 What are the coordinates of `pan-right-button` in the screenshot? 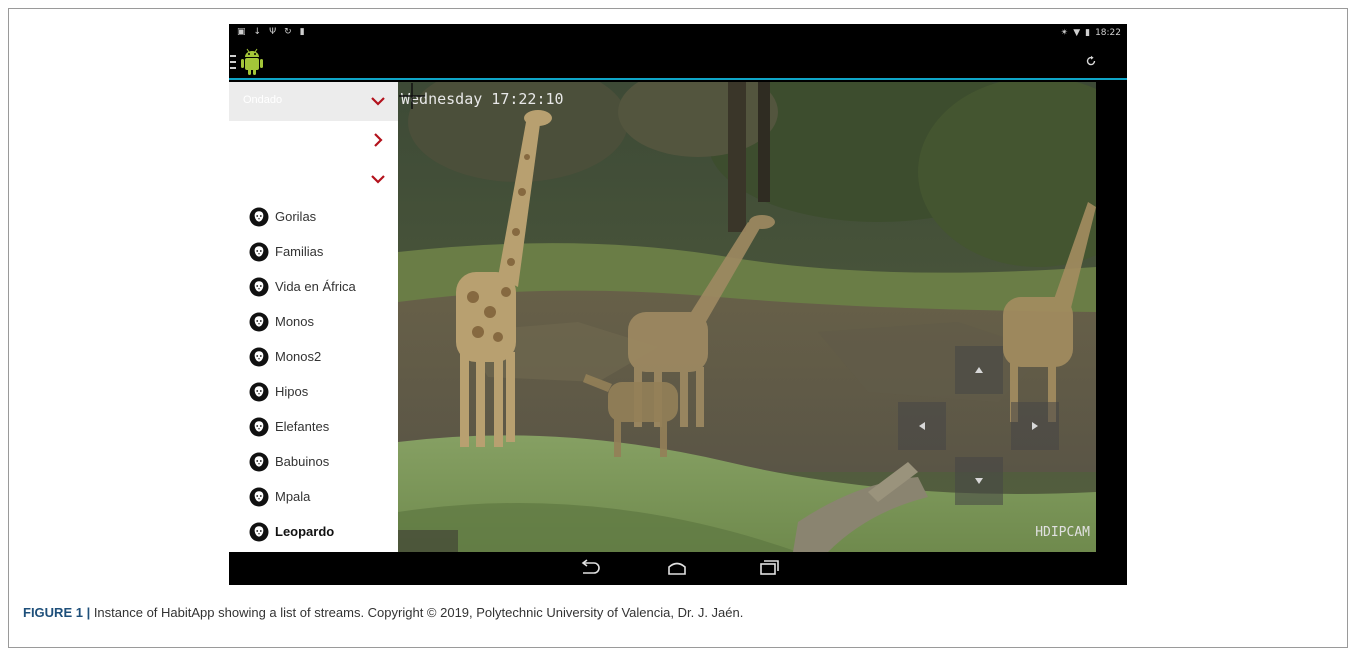 It's located at (1035, 426).